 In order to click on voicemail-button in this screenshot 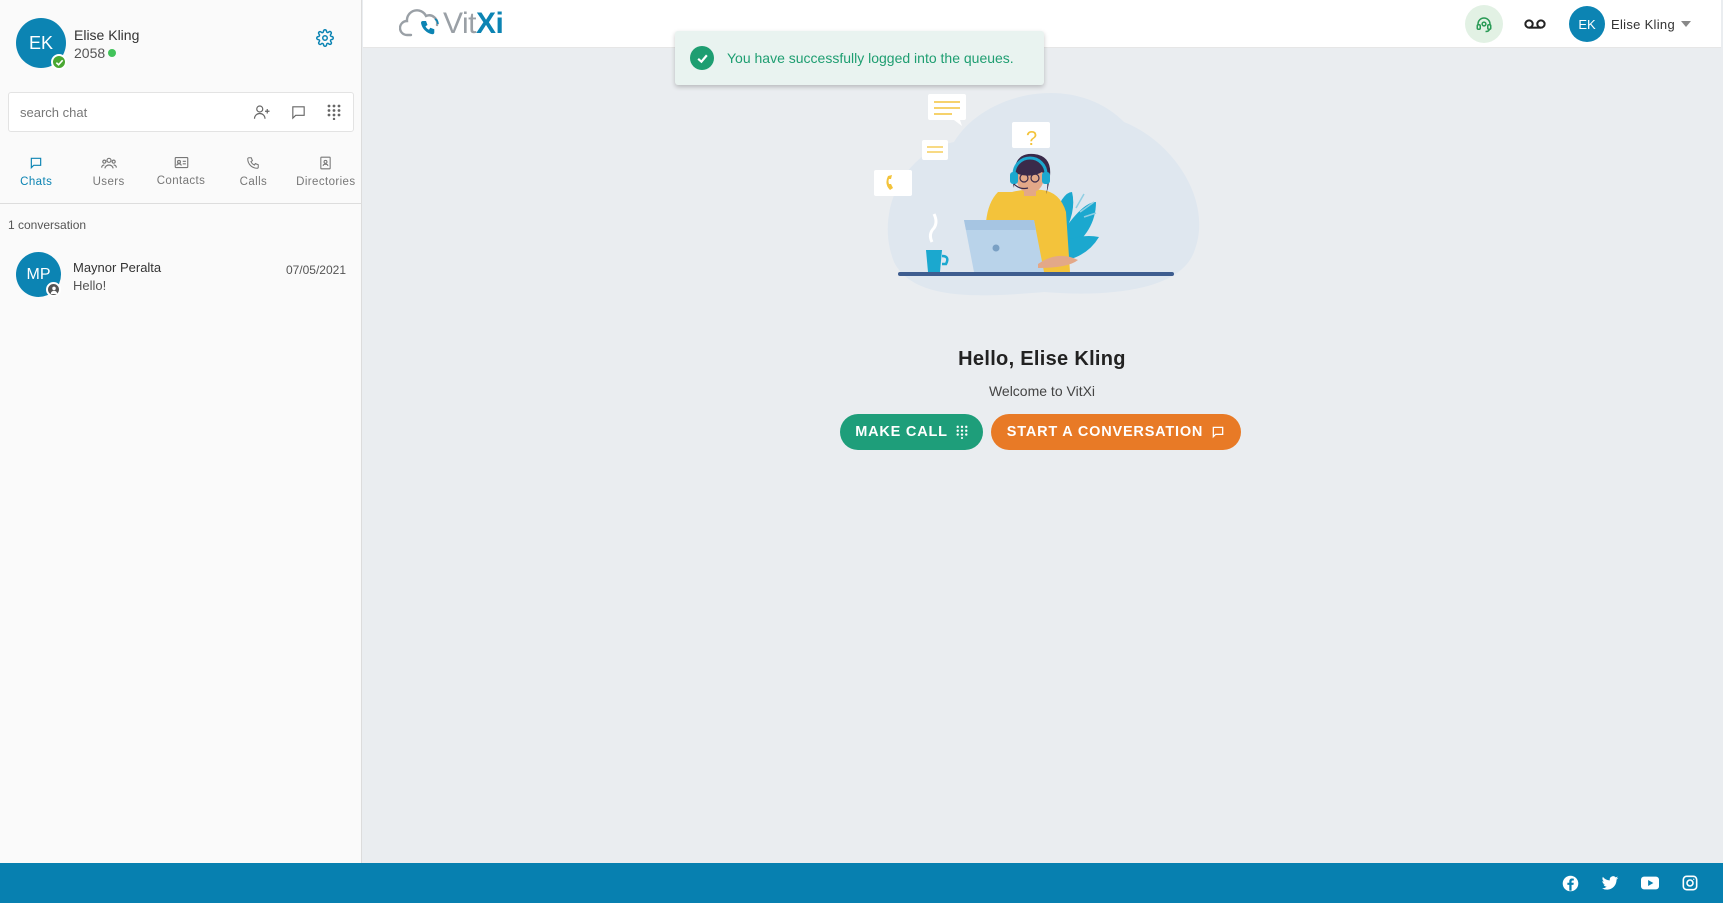, I will do `click(1535, 24)`.